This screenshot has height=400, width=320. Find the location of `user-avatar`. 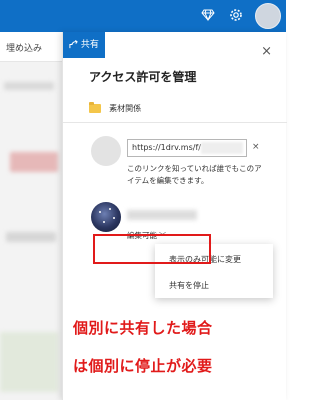

user-avatar is located at coordinates (106, 217).